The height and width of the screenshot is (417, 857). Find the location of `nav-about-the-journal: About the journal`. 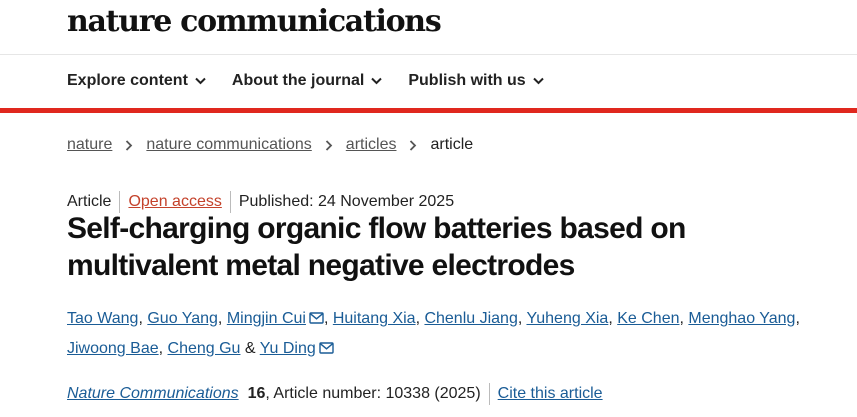

nav-about-the-journal: About the journal is located at coordinates (307, 81).